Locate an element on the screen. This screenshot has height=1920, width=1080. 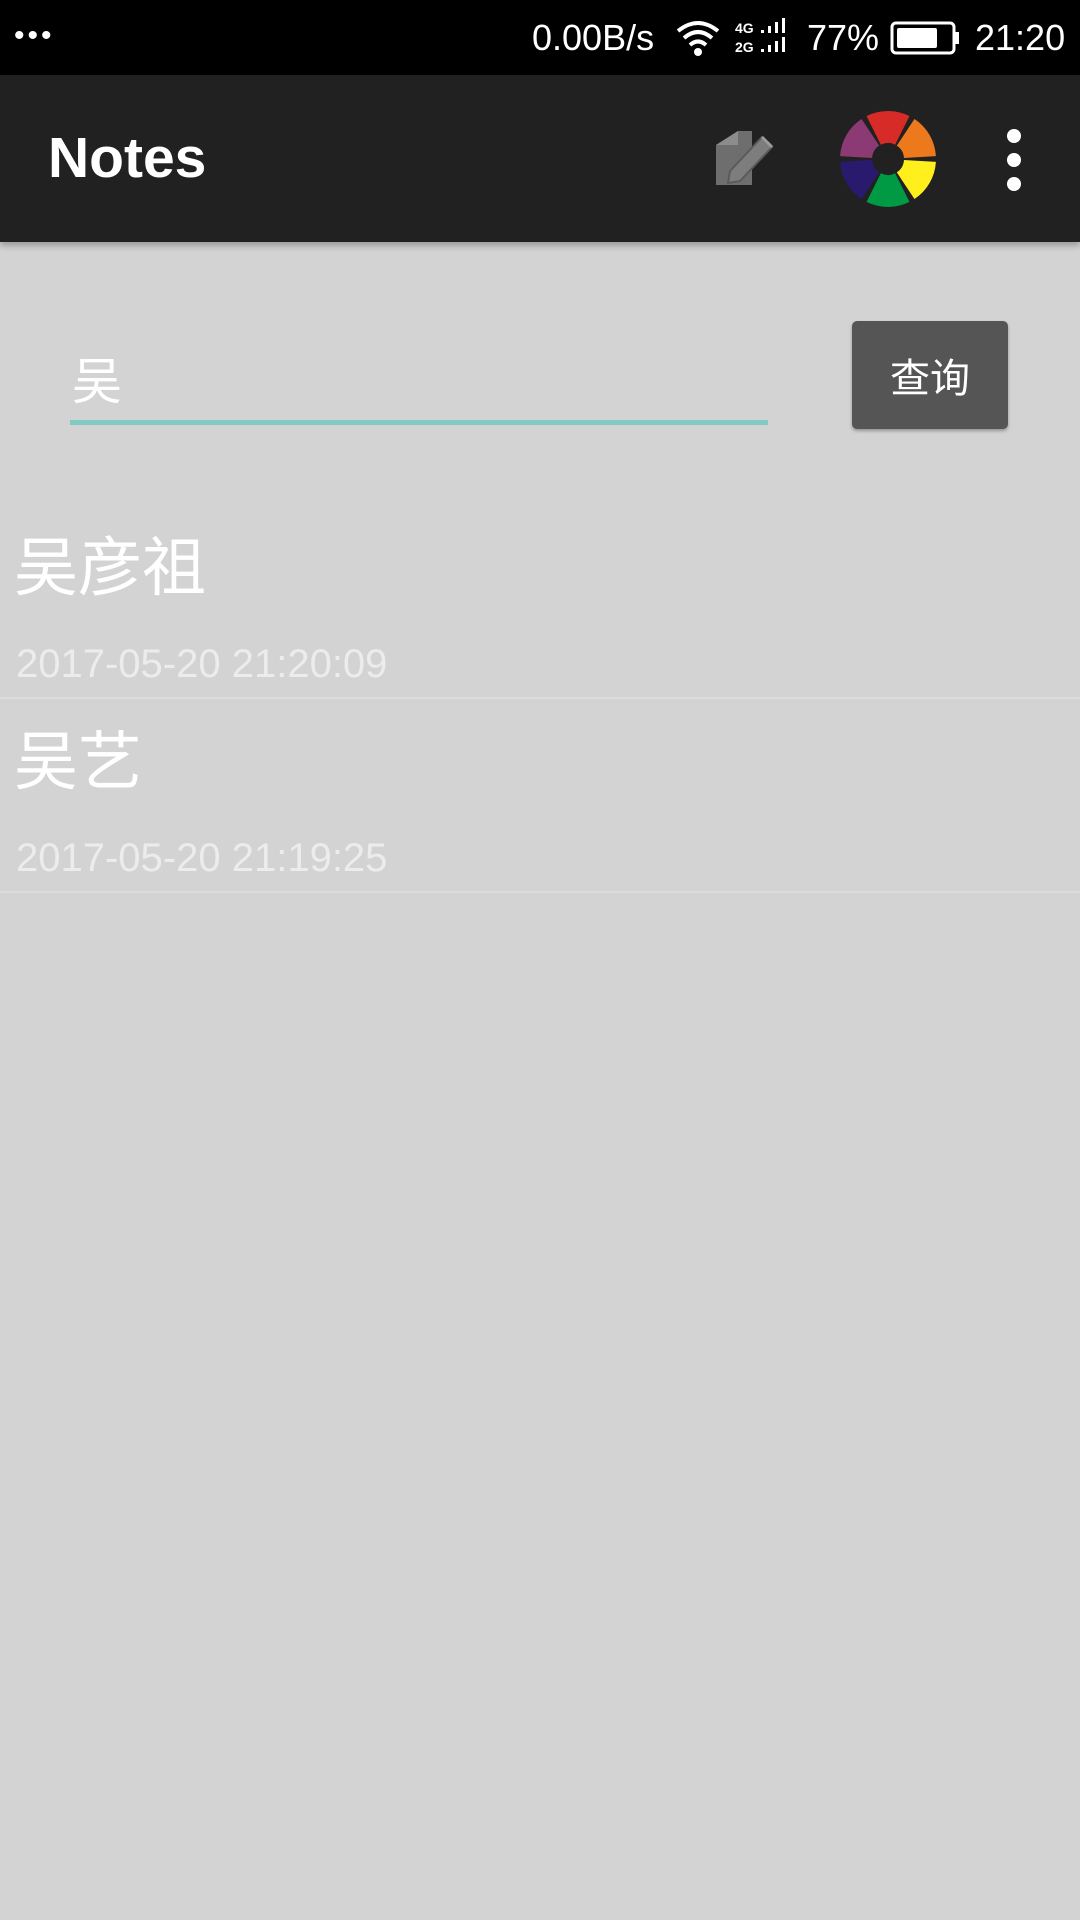
note-title: 吴艺 is located at coordinates (78, 763).